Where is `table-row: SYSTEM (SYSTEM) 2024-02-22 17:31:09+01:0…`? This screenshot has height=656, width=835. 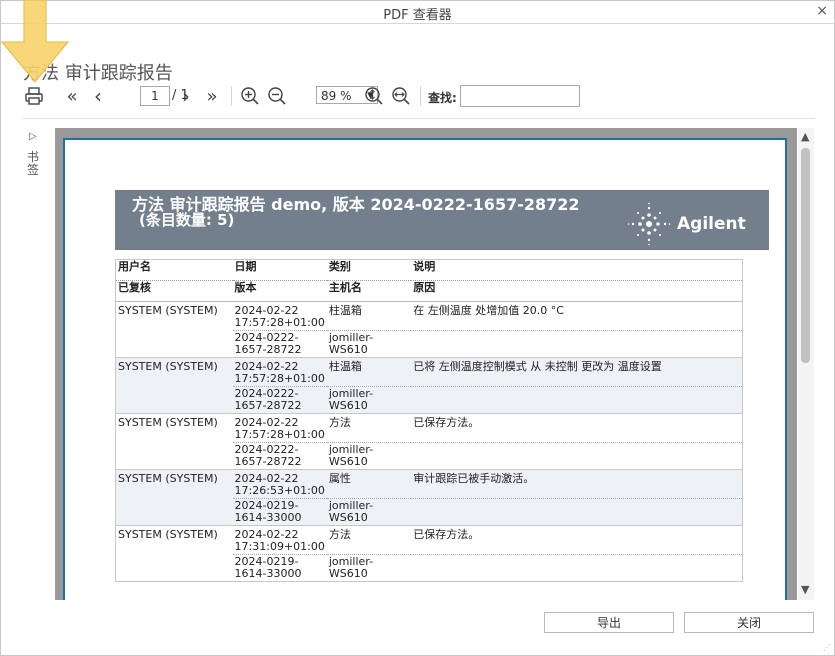
table-row: SYSTEM (SYSTEM) 2024-02-22 17:31:09+01:0… is located at coordinates (429, 540).